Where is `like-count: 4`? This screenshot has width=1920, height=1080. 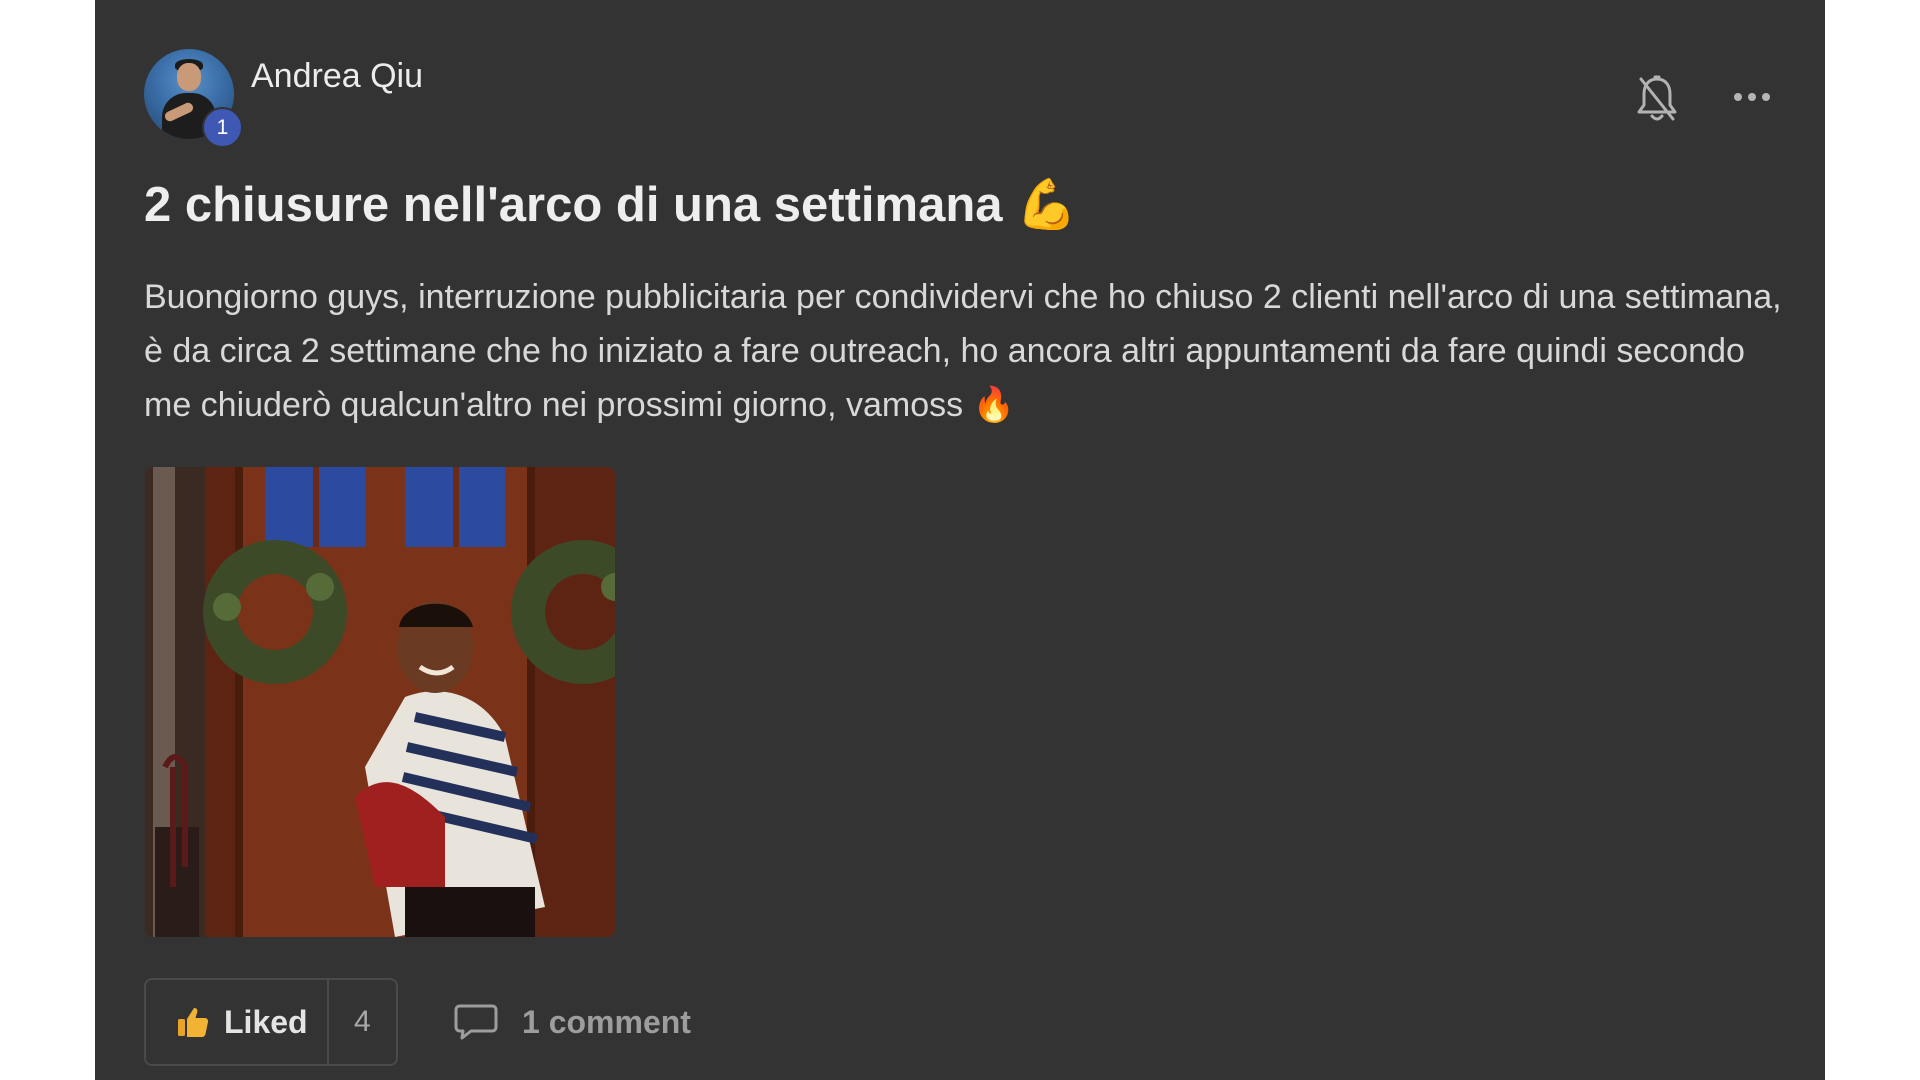
like-count: 4 is located at coordinates (361, 1022).